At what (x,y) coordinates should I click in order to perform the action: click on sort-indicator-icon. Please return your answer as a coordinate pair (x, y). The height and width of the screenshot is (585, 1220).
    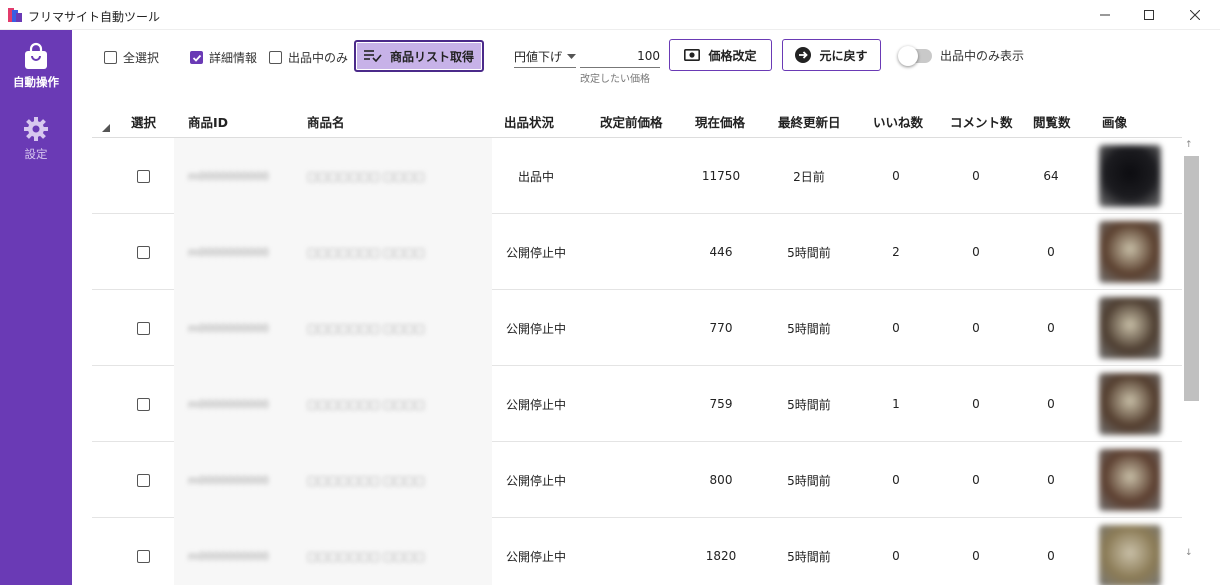
    Looking at the image, I should click on (106, 128).